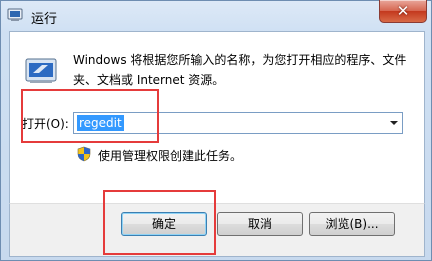 The image size is (432, 261). Describe the element at coordinates (170, 156) in the screenshot. I see `admin-note: 使用管理权限创建此任务。` at that location.